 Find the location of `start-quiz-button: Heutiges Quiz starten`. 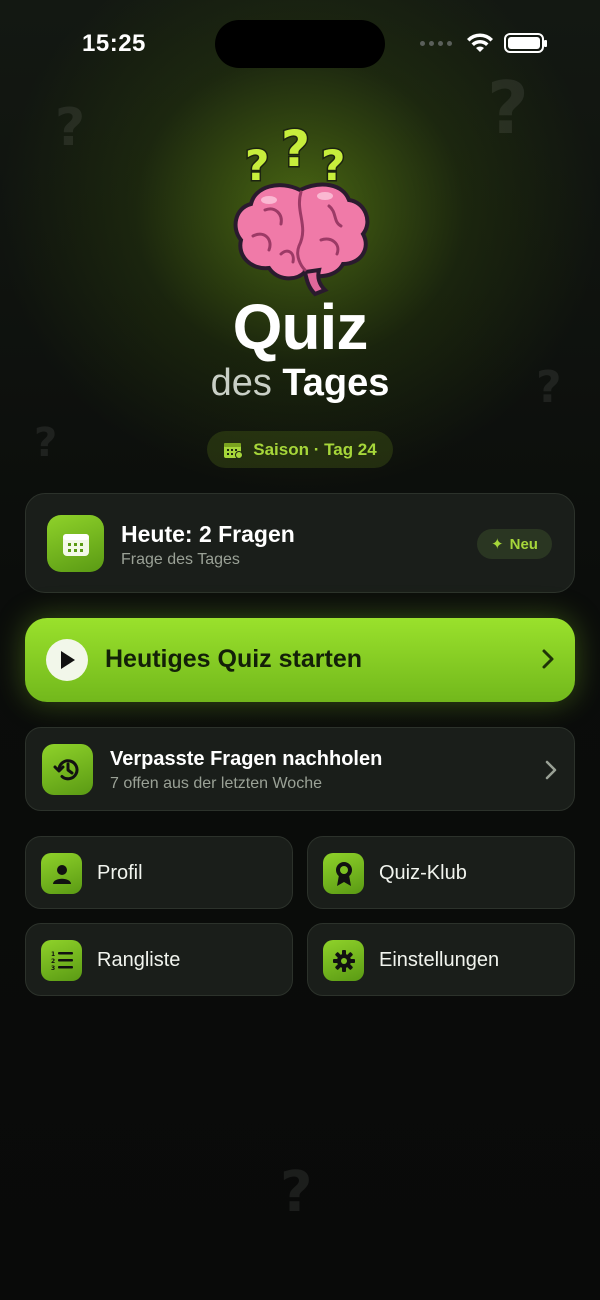

start-quiz-button: Heutiges Quiz starten is located at coordinates (300, 660).